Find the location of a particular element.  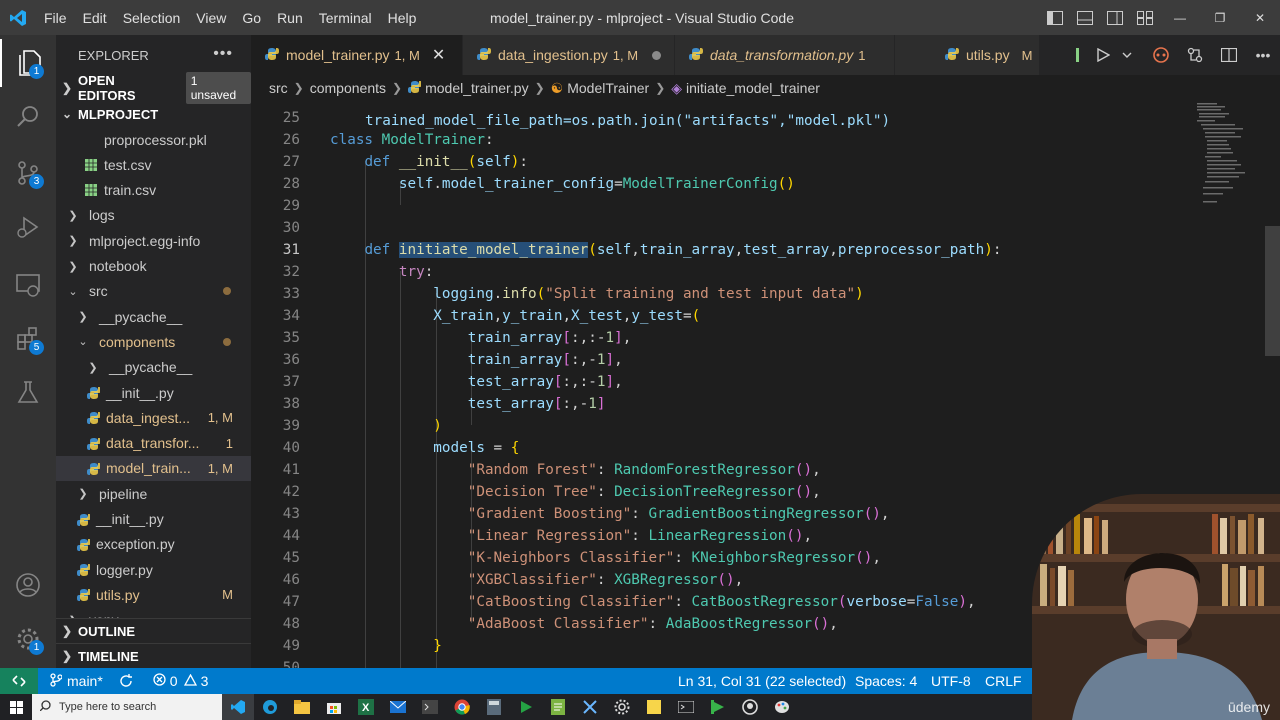

taskbar-vscode-icon is located at coordinates (238, 707).